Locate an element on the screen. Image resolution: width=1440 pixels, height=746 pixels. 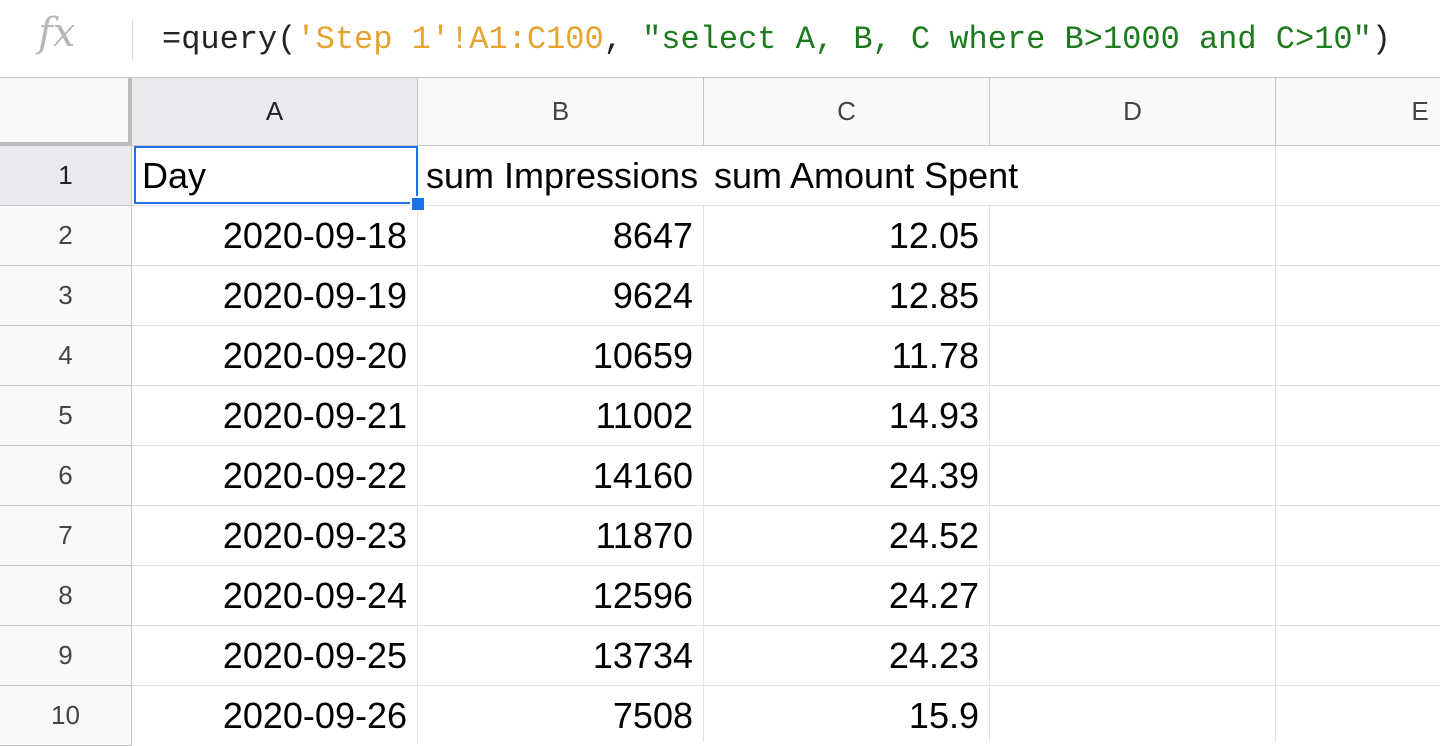
cell-b9: 13734 is located at coordinates (561, 656).